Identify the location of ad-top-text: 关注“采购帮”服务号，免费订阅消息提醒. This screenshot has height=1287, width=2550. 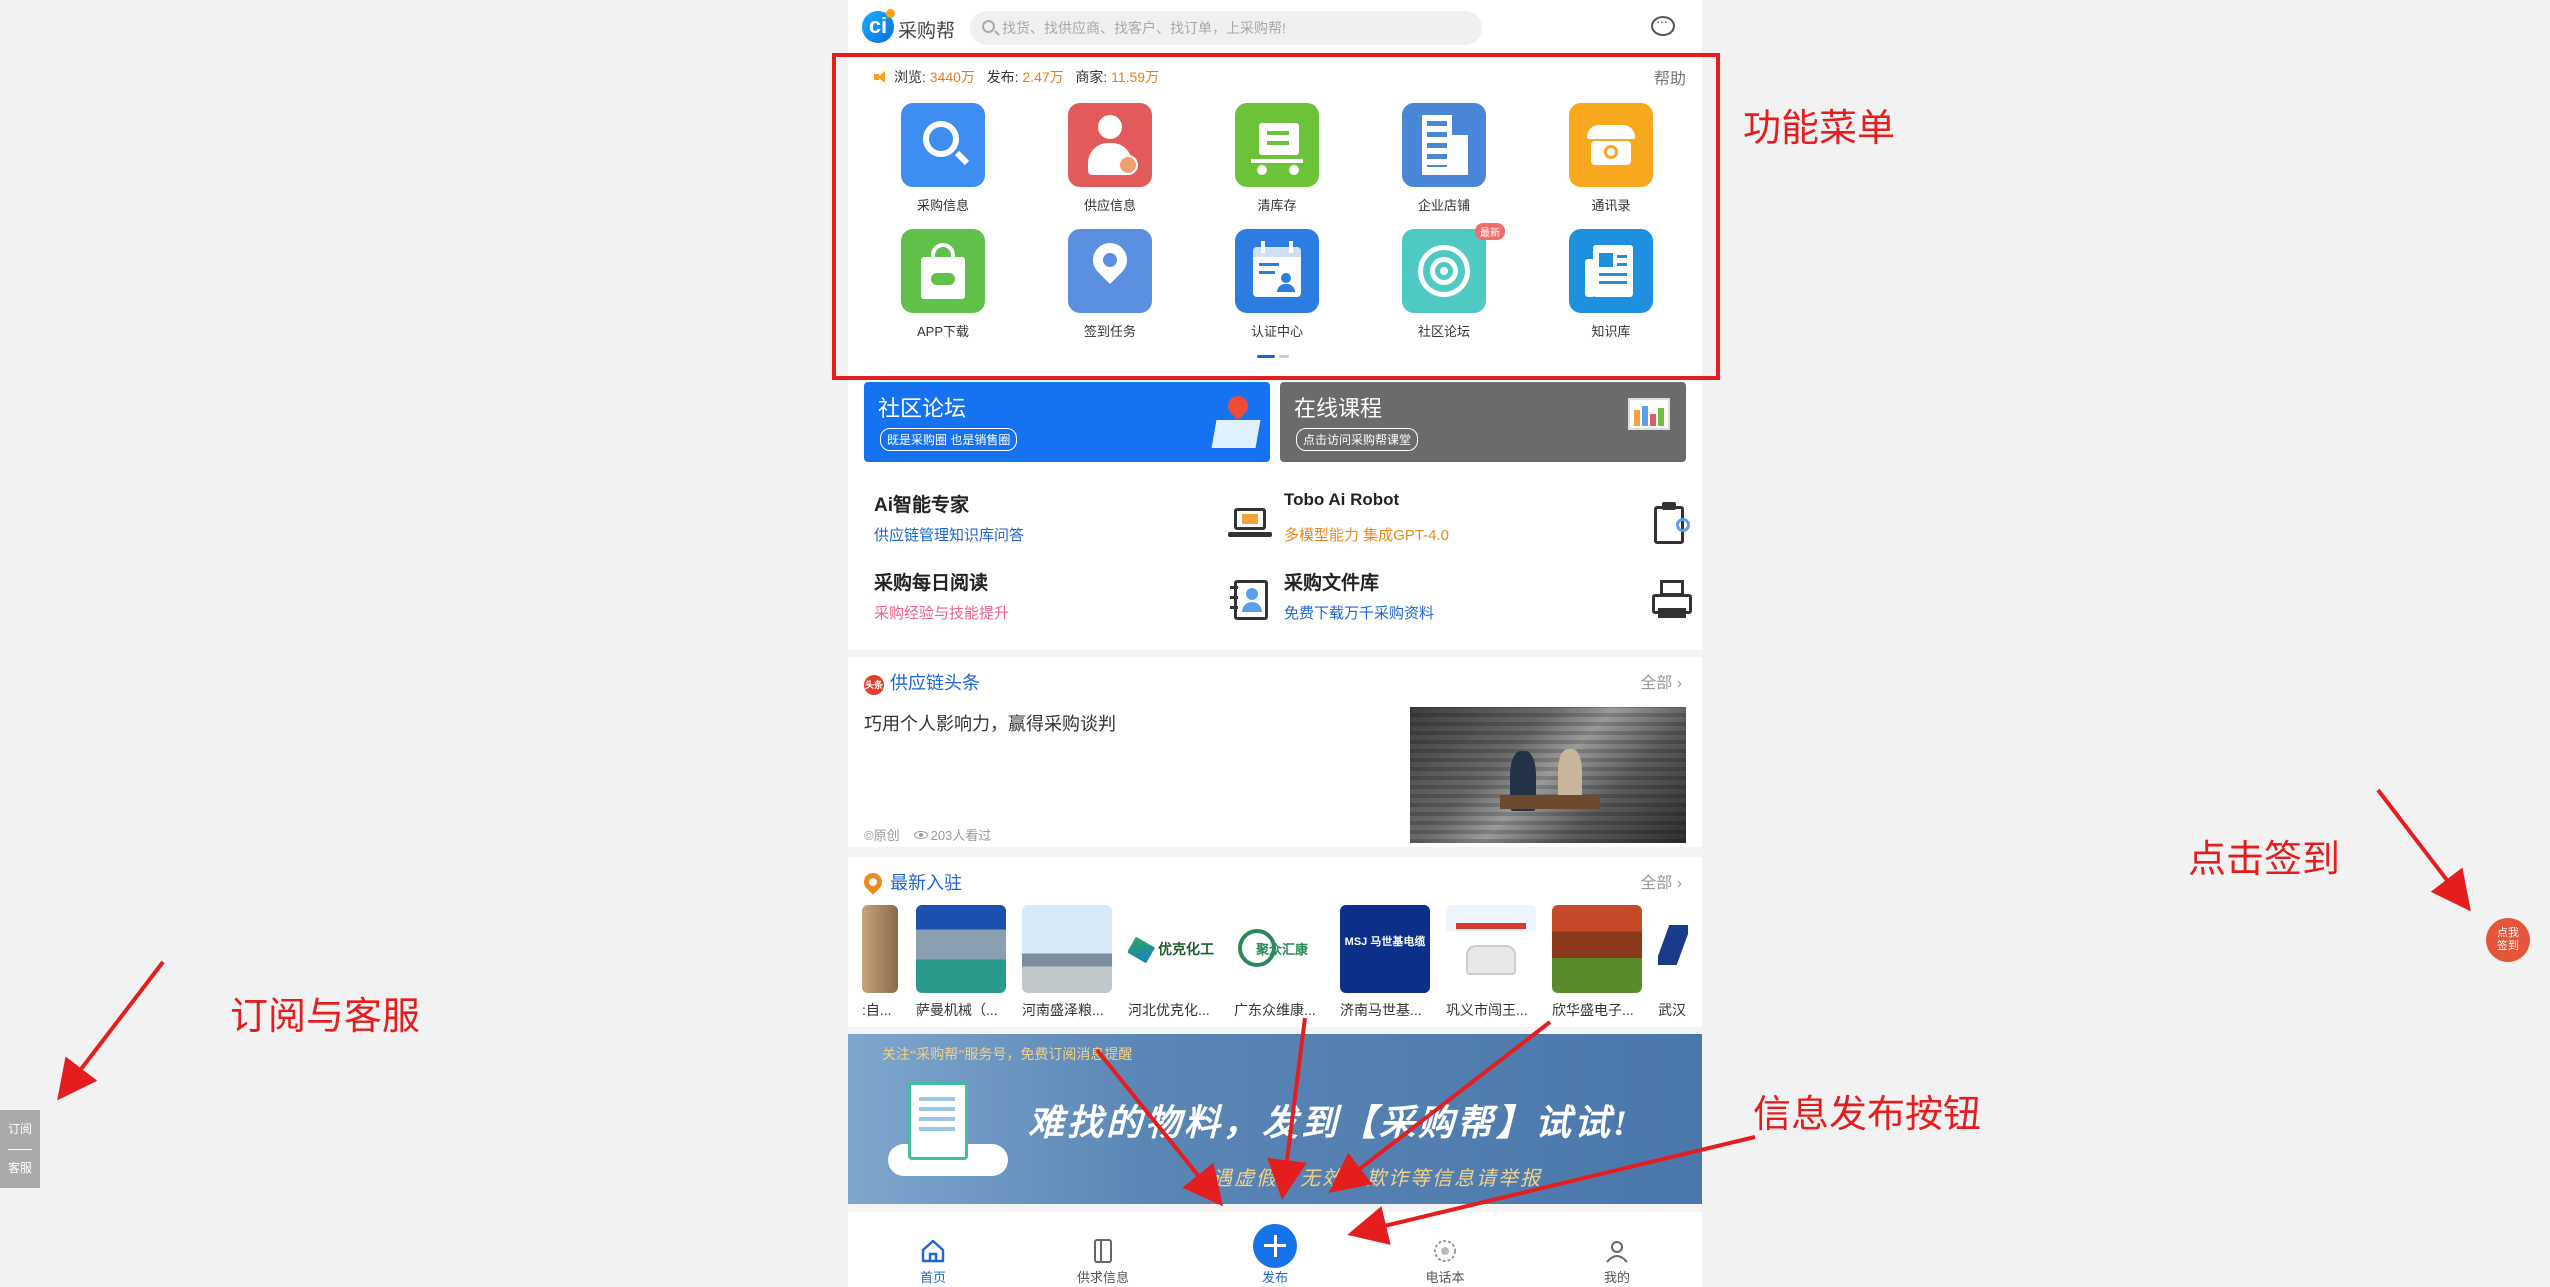
(1007, 1055).